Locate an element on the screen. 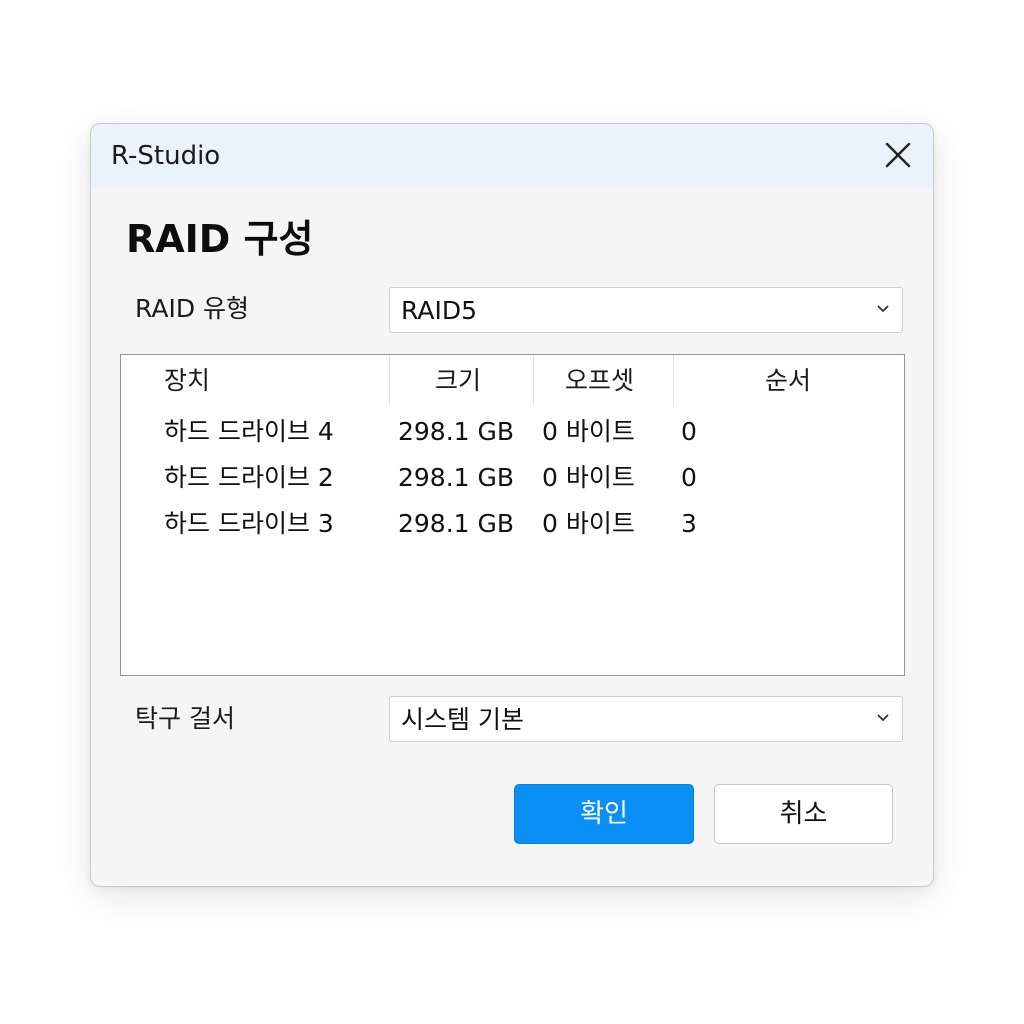 This screenshot has width=1024, height=1024. raid-type-label: RAID 유형 is located at coordinates (192, 308).